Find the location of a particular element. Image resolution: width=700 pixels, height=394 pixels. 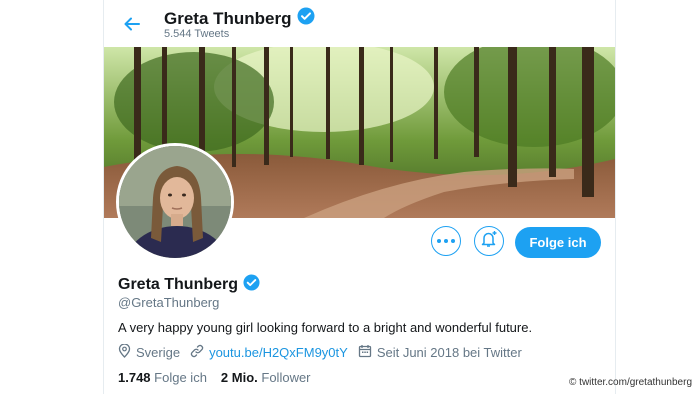

top-bar: Greta Thunberg 5.544 Tweets is located at coordinates (359, 23).